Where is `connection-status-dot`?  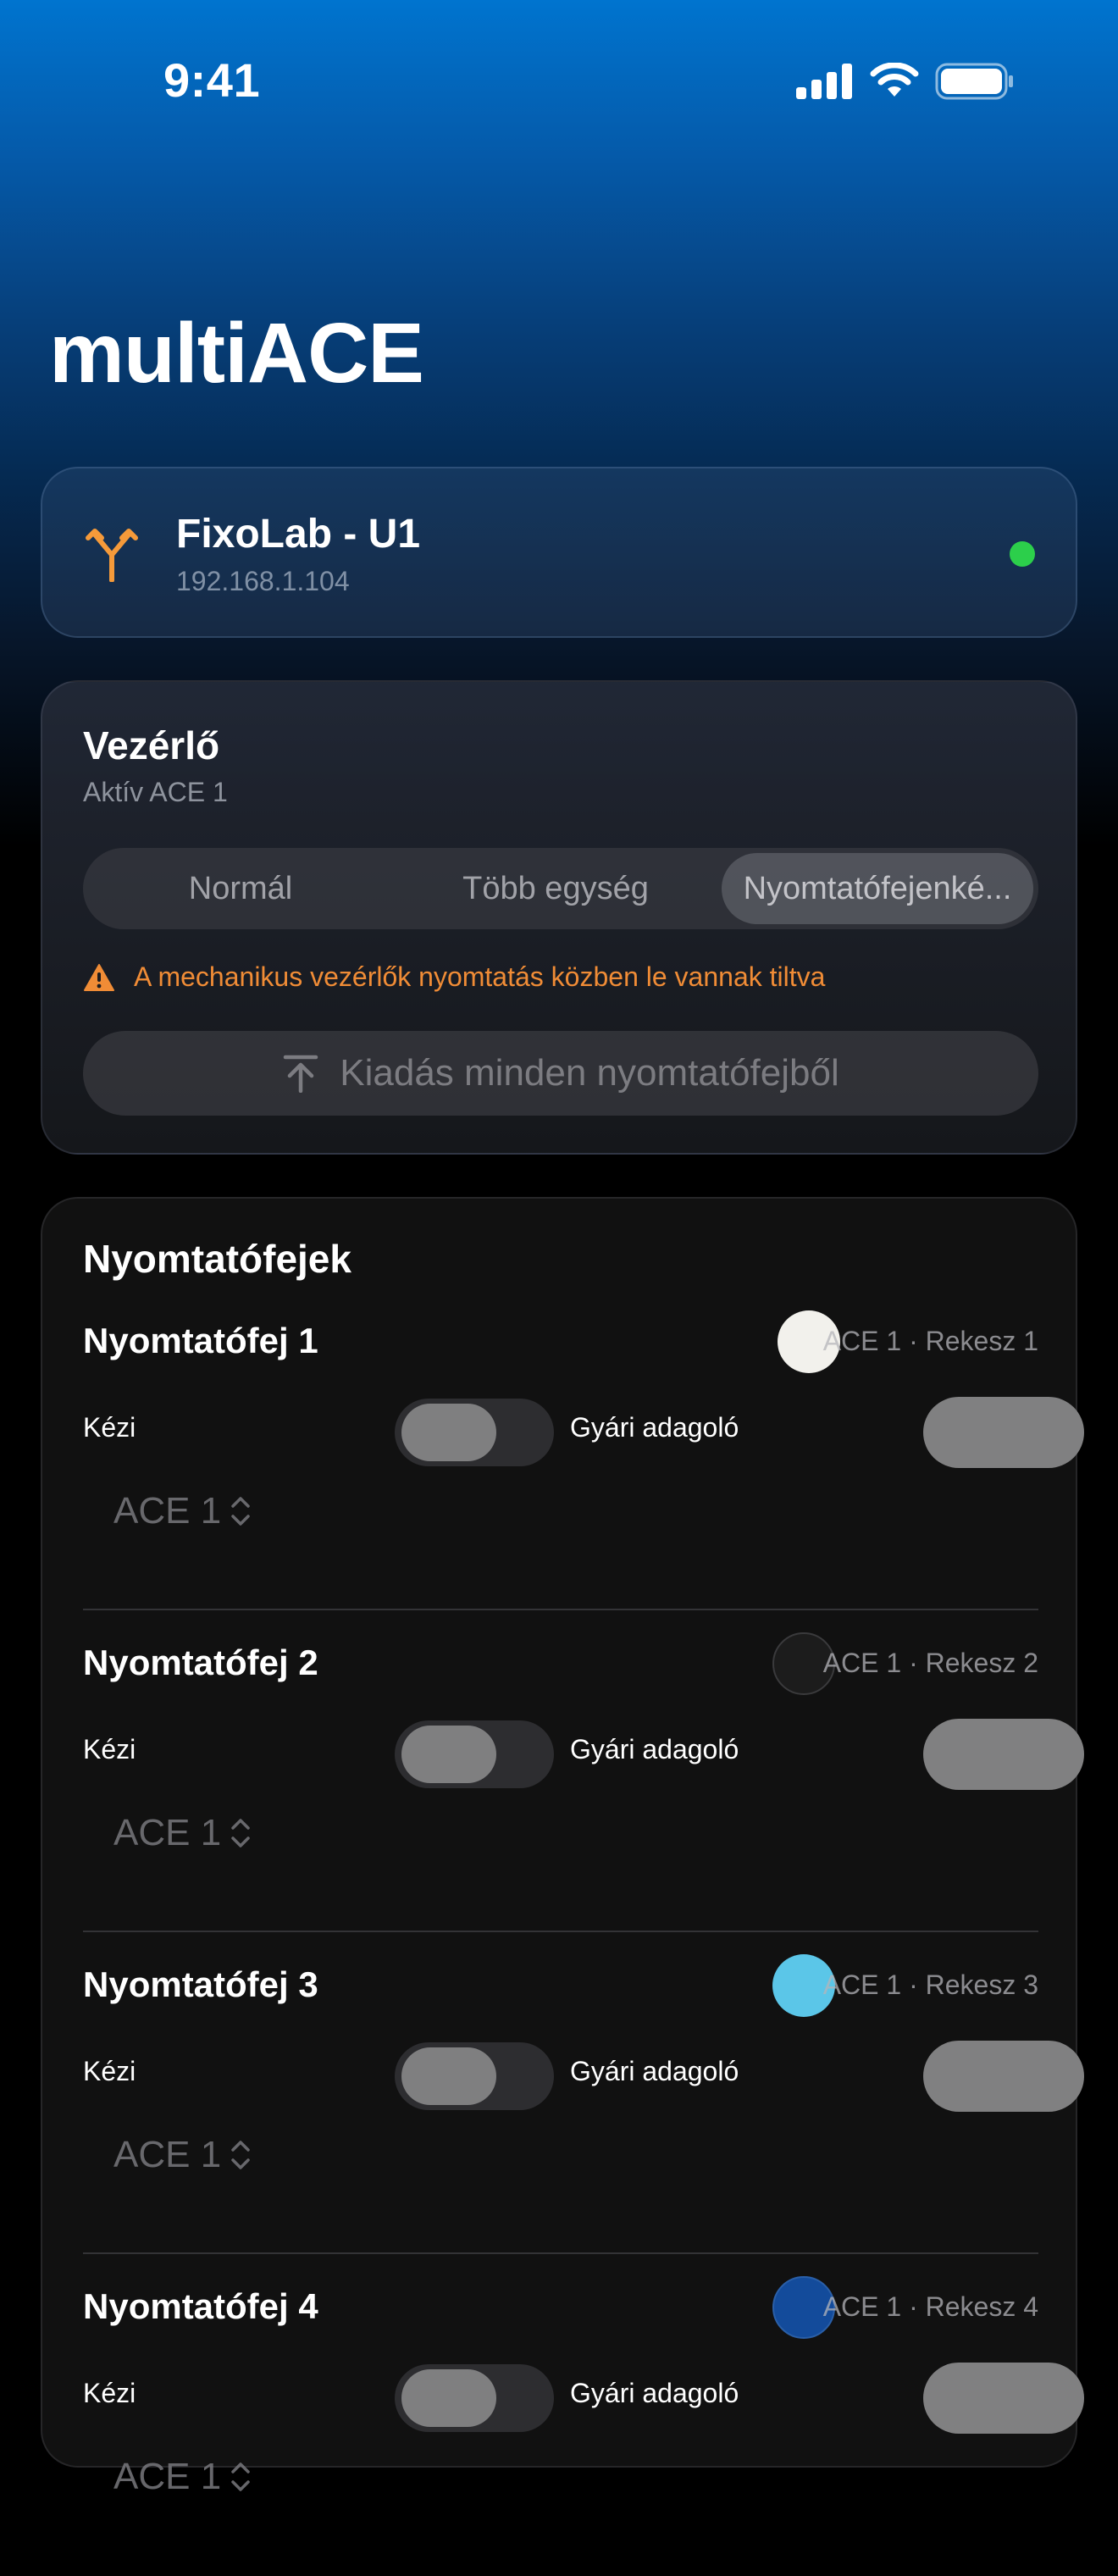 connection-status-dot is located at coordinates (1022, 554).